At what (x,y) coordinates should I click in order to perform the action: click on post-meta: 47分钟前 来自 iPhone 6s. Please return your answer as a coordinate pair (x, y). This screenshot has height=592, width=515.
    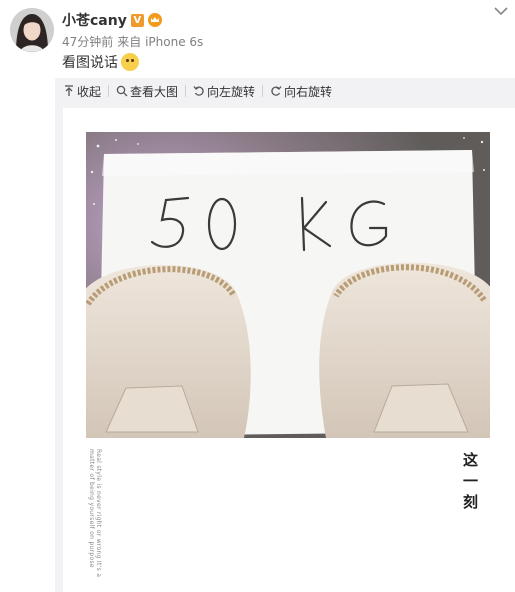
    Looking at the image, I should click on (134, 41).